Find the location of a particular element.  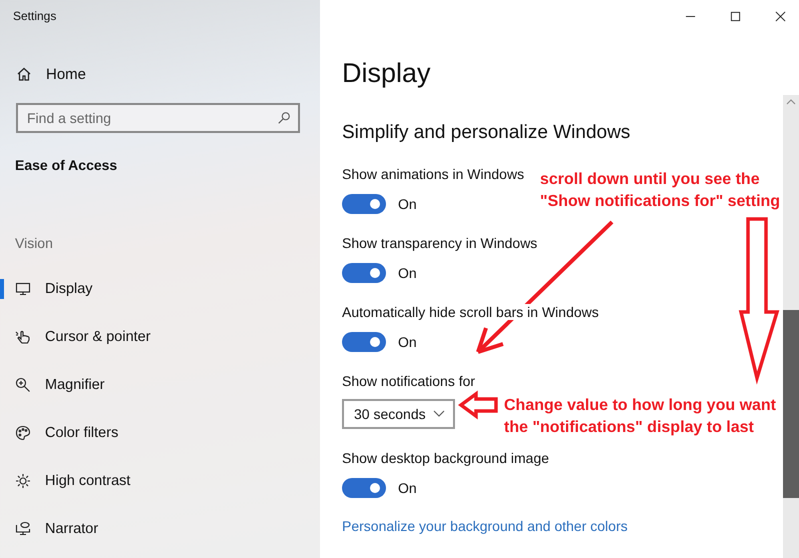

home-icon is located at coordinates (24, 74).